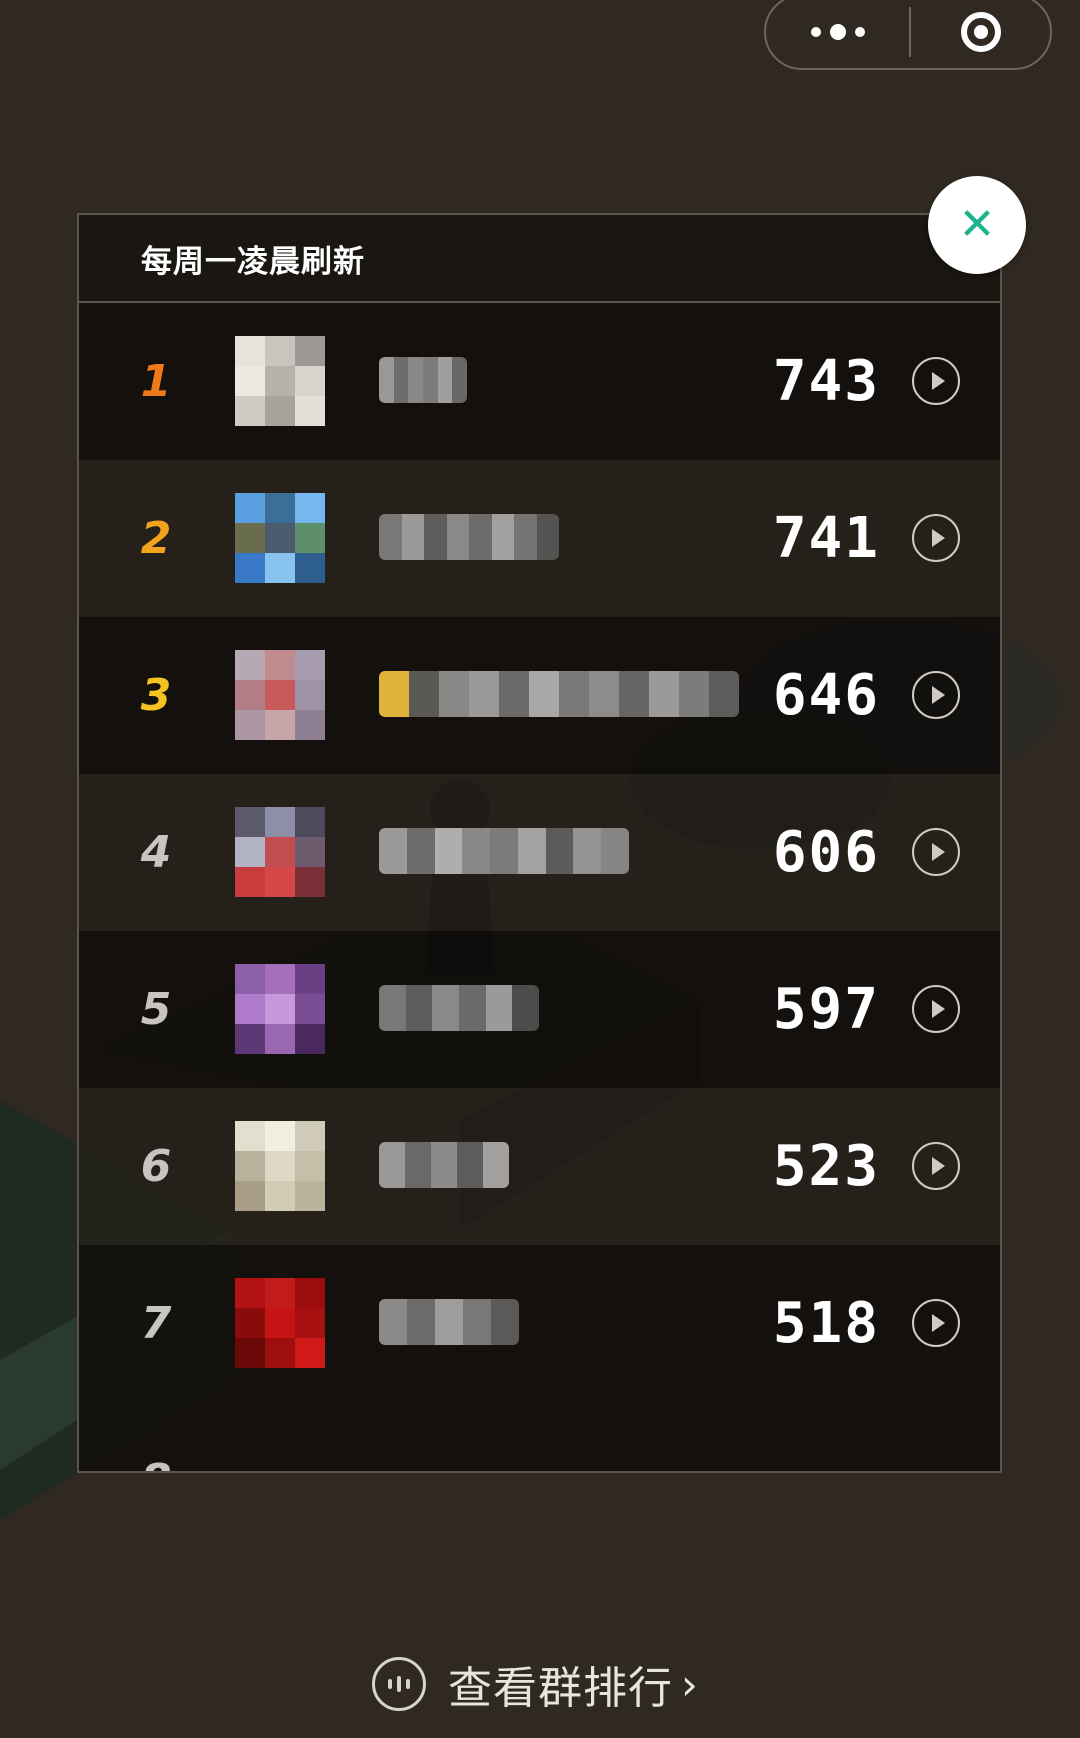 The width and height of the screenshot is (1080, 1738). What do you see at coordinates (837, 34) in the screenshot?
I see `more-dots-icon` at bounding box center [837, 34].